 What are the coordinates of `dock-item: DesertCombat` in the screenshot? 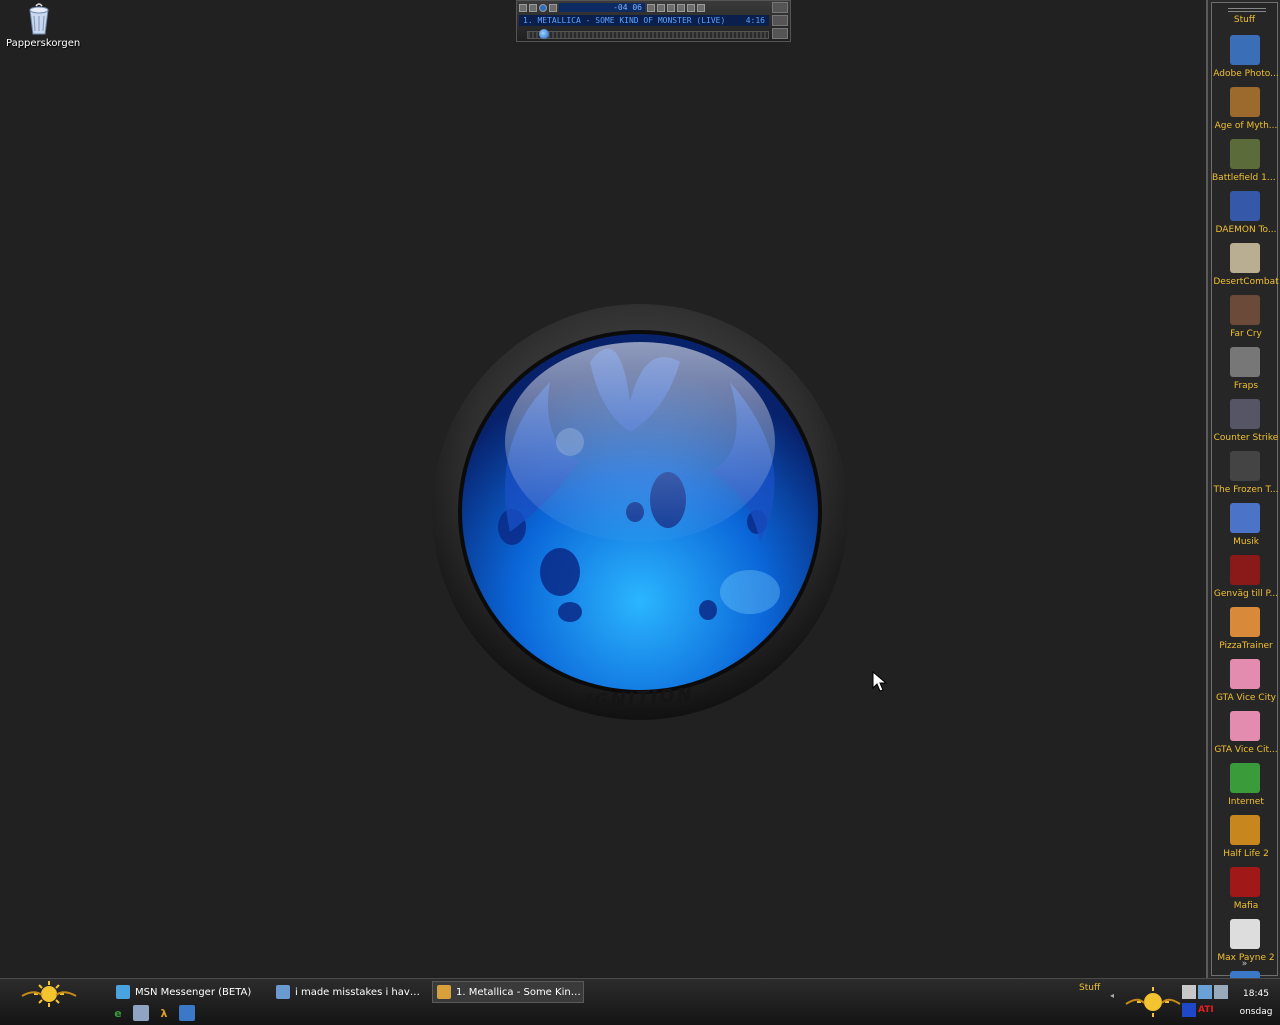 It's located at (1245, 268).